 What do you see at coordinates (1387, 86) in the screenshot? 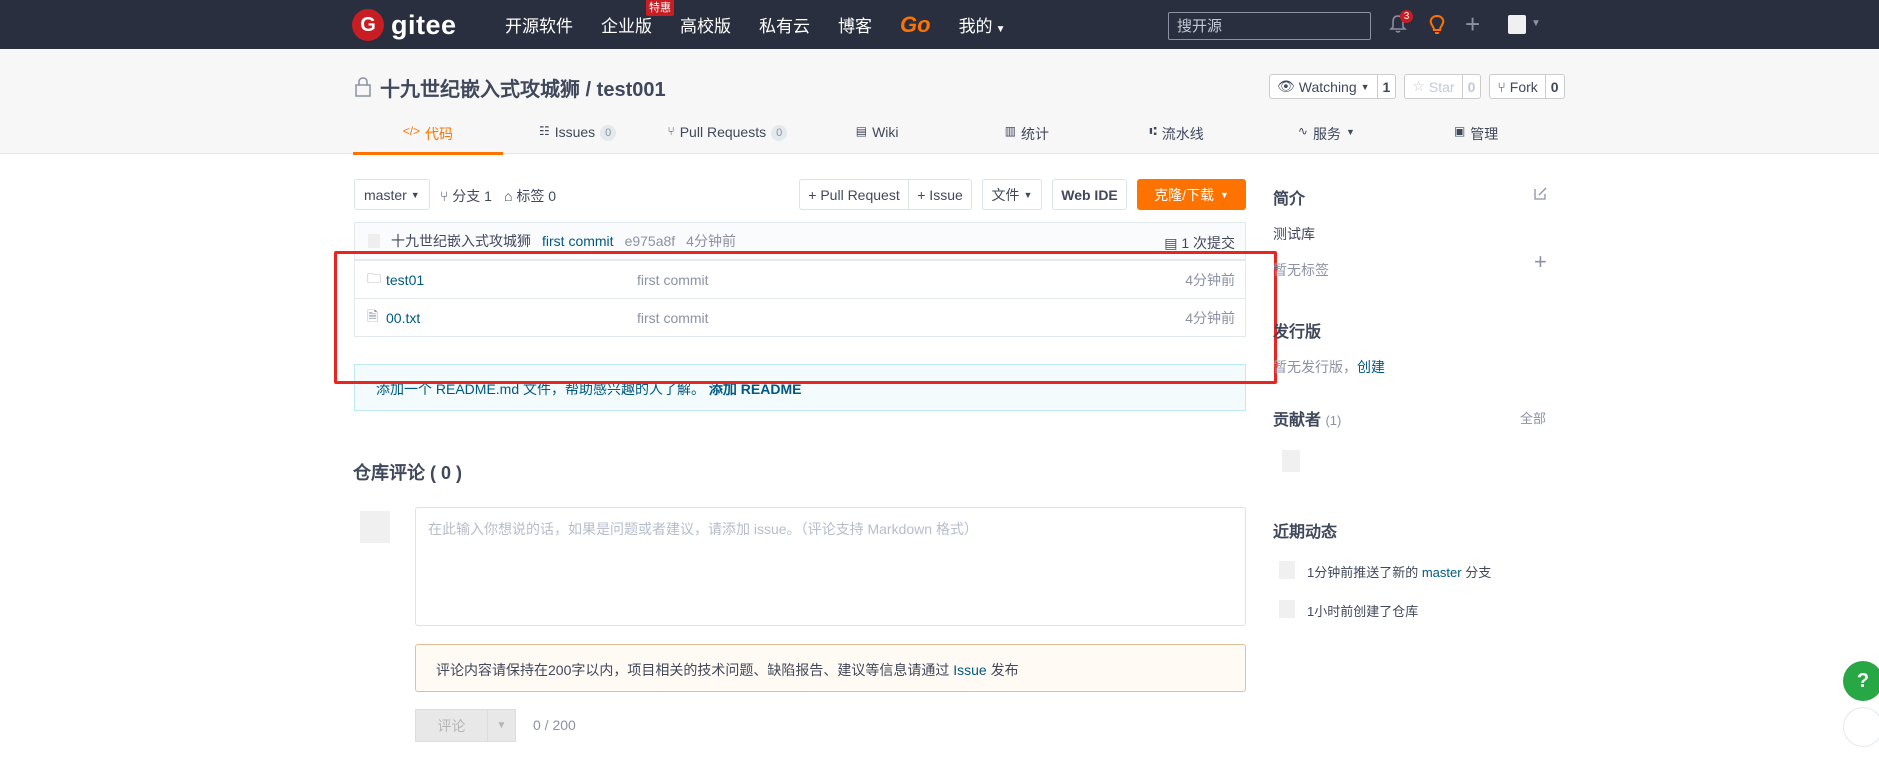
I see `watching-count: 1` at bounding box center [1387, 86].